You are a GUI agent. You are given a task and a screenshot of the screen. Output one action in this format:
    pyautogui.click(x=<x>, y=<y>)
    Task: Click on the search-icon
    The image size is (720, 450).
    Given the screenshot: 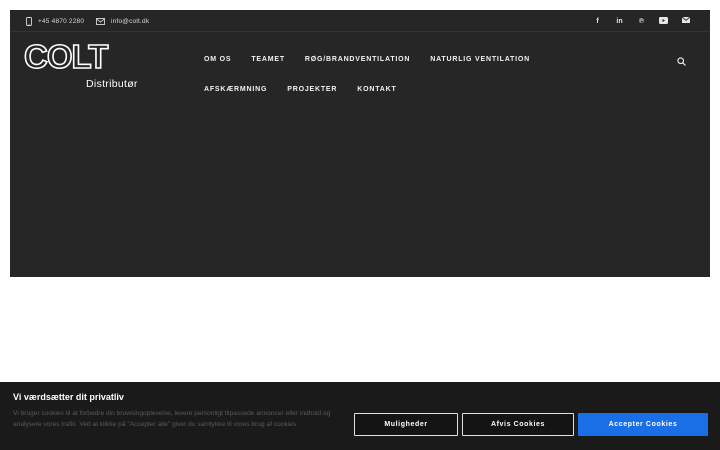 What is the action you would take?
    pyautogui.click(x=681, y=61)
    